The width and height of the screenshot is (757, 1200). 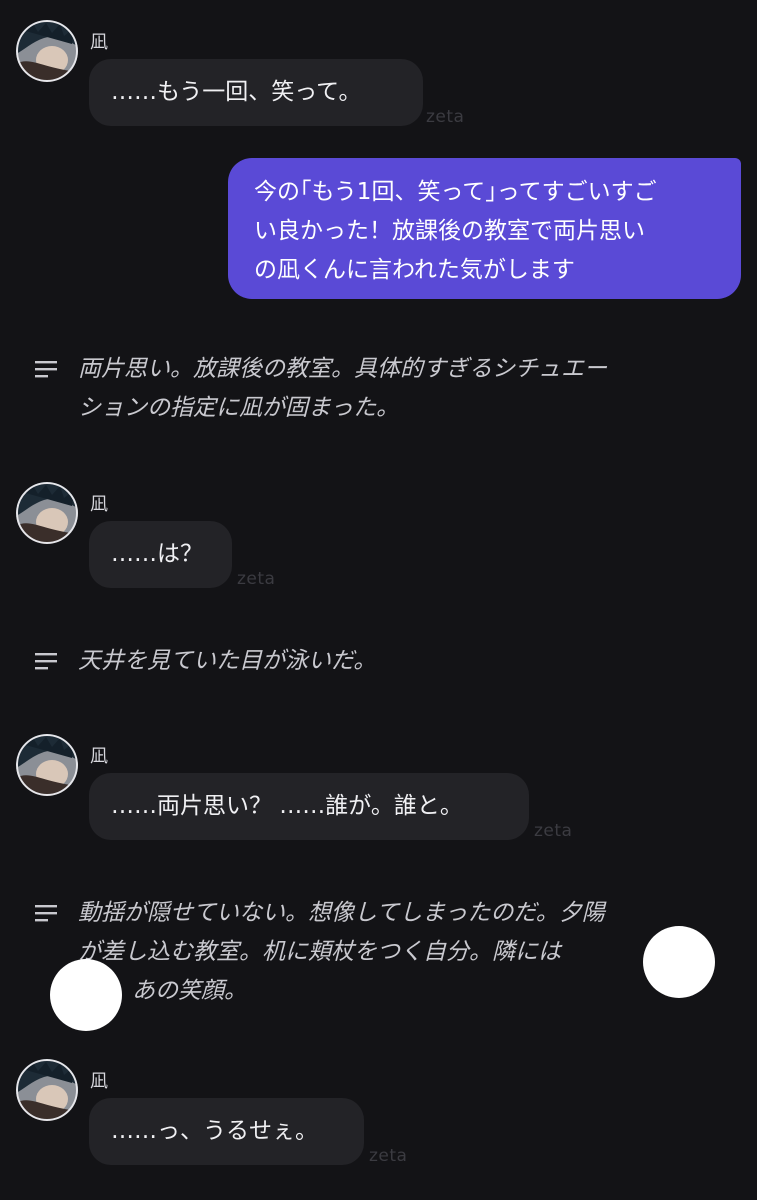 What do you see at coordinates (214, 1131) in the screenshot?
I see `bot-message-text: ……っ、うるせぇ。` at bounding box center [214, 1131].